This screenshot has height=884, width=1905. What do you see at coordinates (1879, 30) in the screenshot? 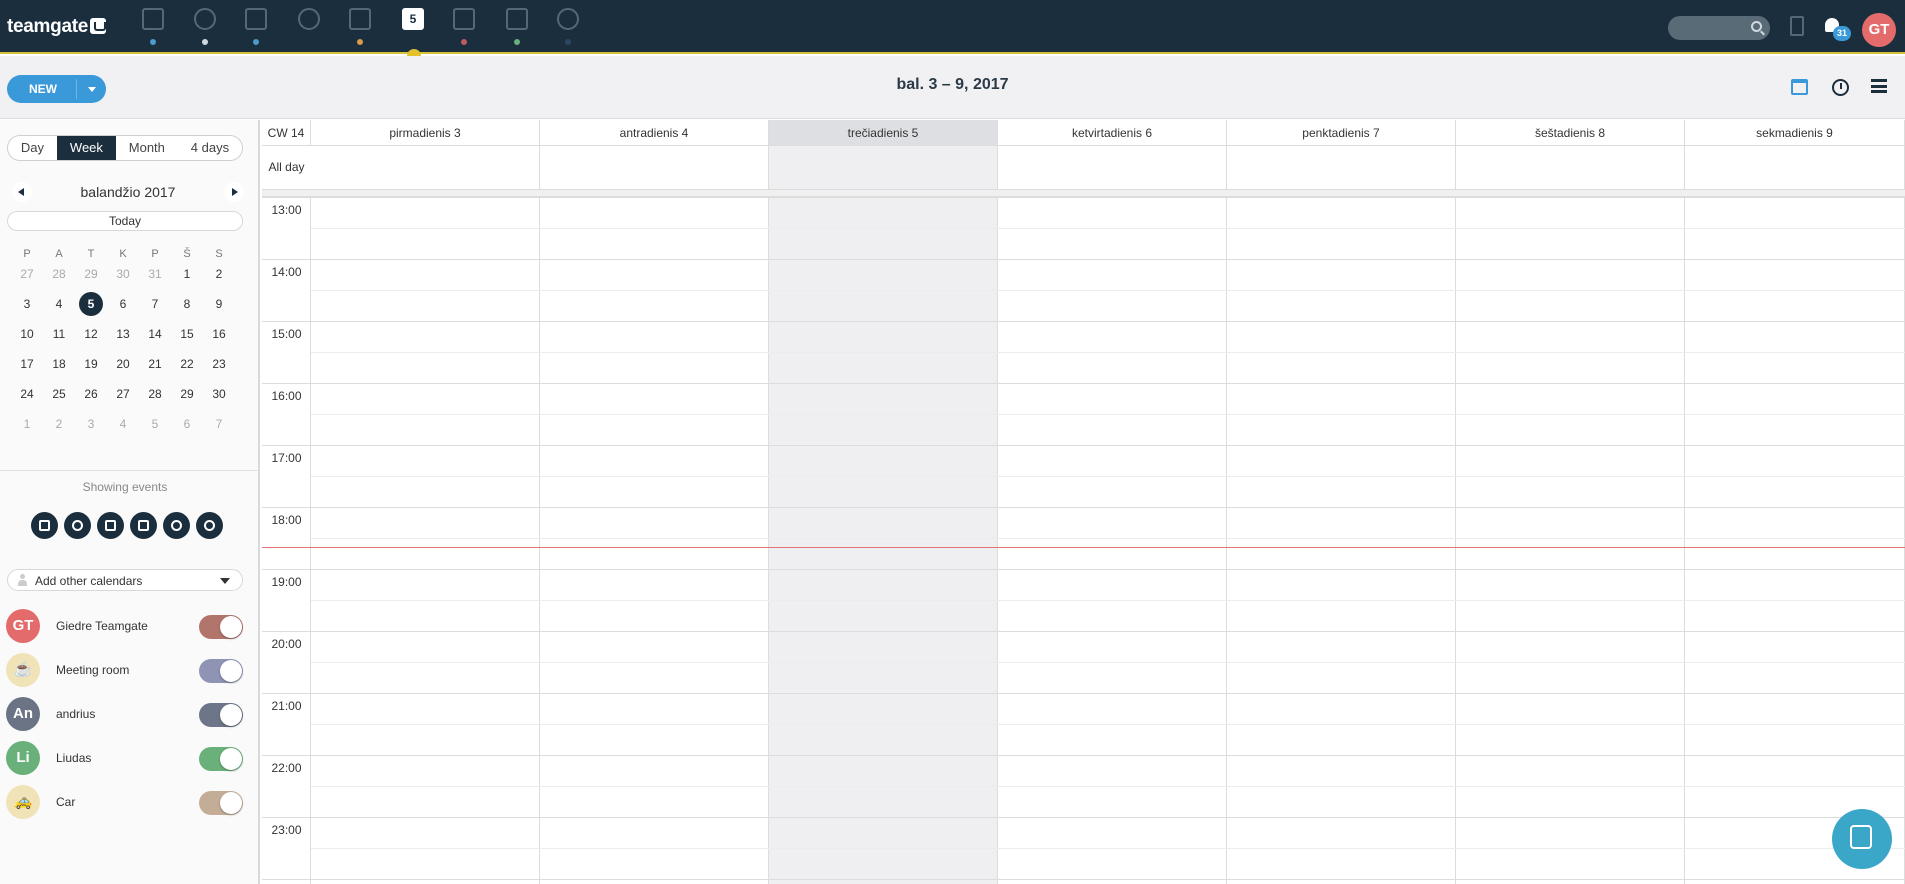
I see `user-avatar: GT` at bounding box center [1879, 30].